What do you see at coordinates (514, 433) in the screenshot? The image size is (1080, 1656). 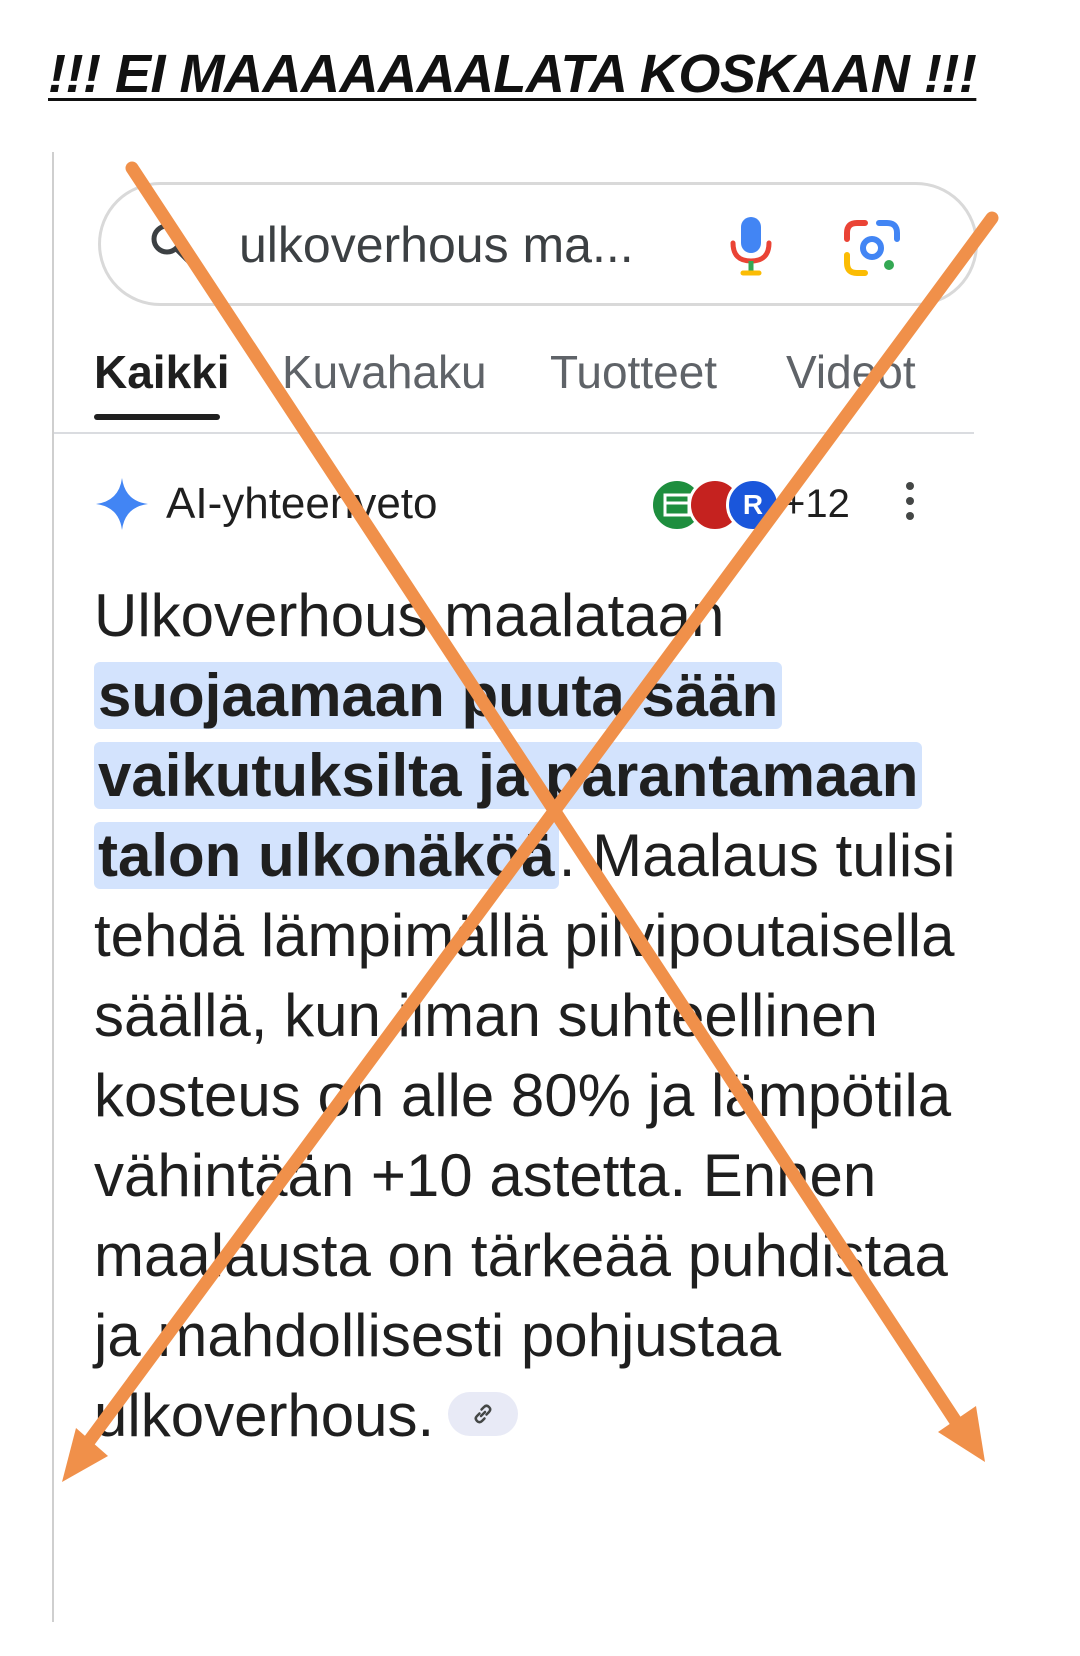 I see `tabs-divider` at bounding box center [514, 433].